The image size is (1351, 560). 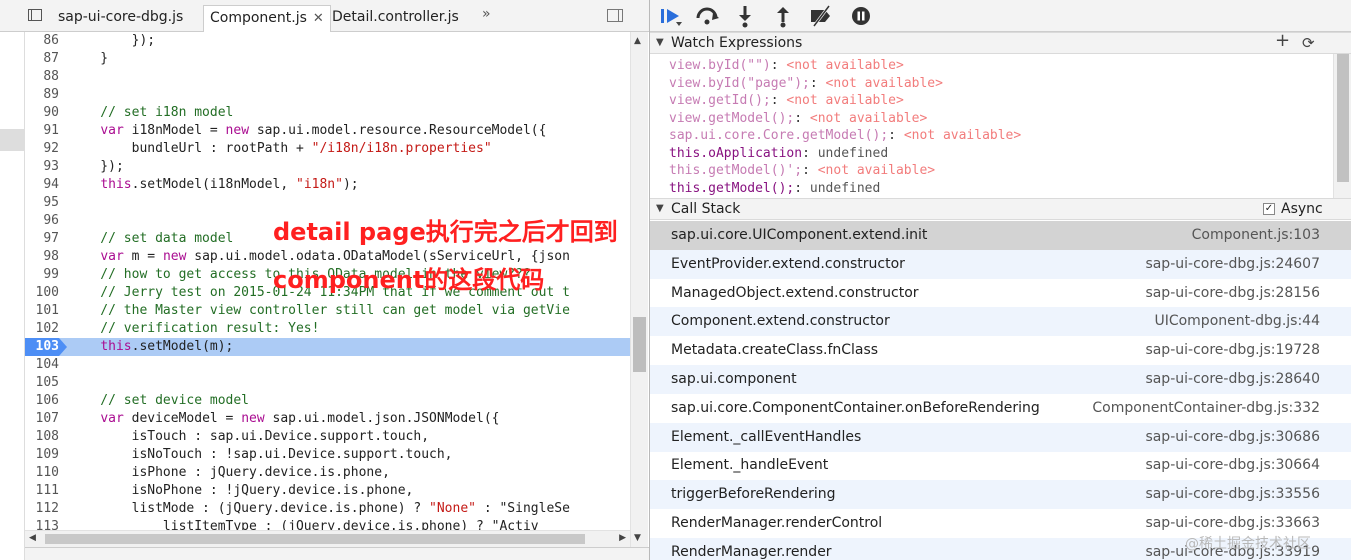 I want to click on line-number: 97, so click(x=42, y=239).